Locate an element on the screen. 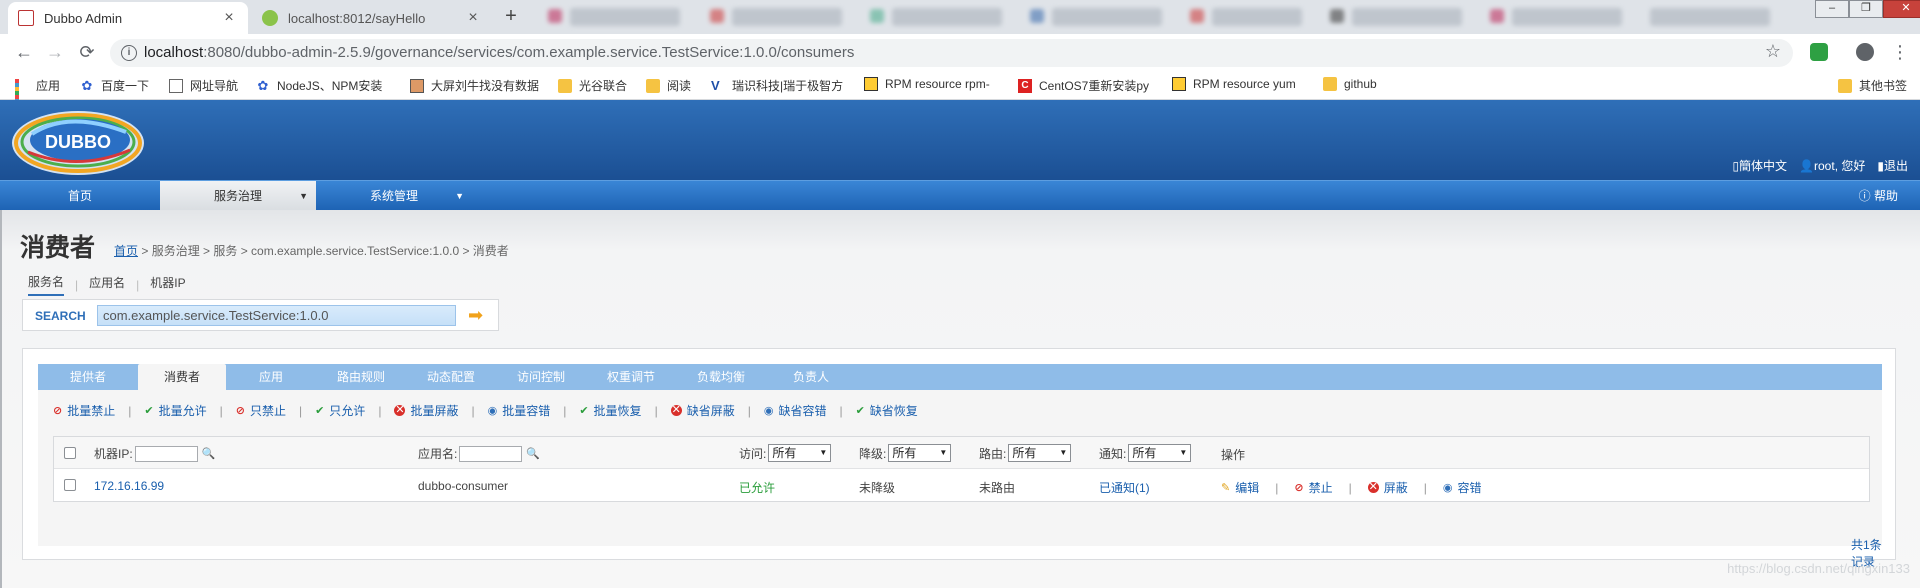  bookmark-dashboard: 大屏刘牛找没有数据 is located at coordinates (474, 85).